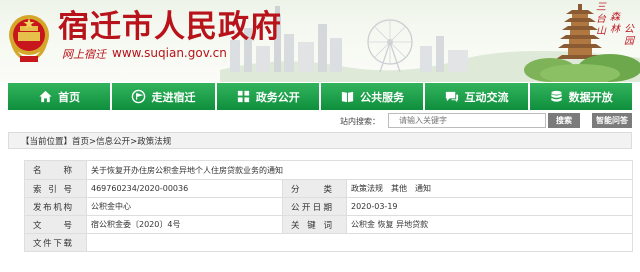 This screenshot has height=272, width=640. What do you see at coordinates (55, 170) in the screenshot?
I see `name-label: 名 称` at bounding box center [55, 170].